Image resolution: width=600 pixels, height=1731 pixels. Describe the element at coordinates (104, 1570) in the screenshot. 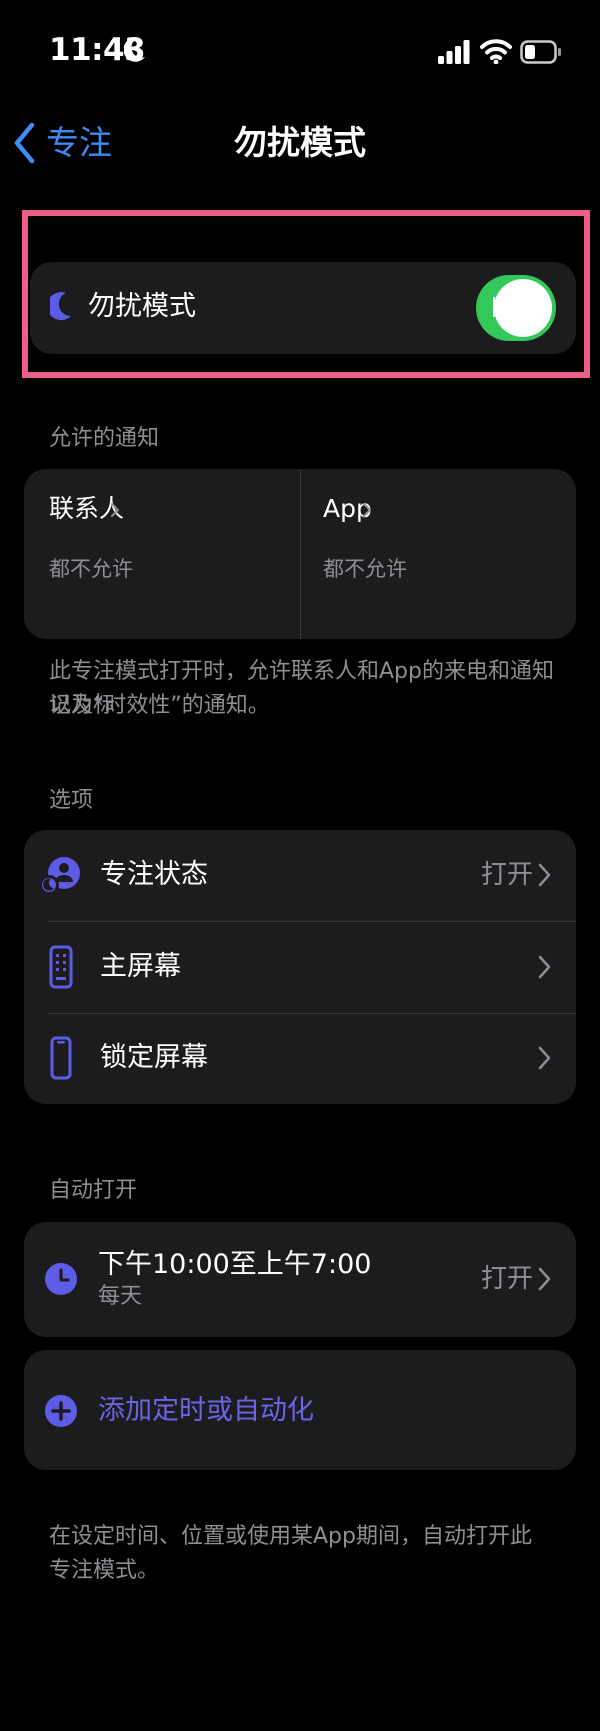

I see `auto-footnote-line2: 专注模式。` at that location.